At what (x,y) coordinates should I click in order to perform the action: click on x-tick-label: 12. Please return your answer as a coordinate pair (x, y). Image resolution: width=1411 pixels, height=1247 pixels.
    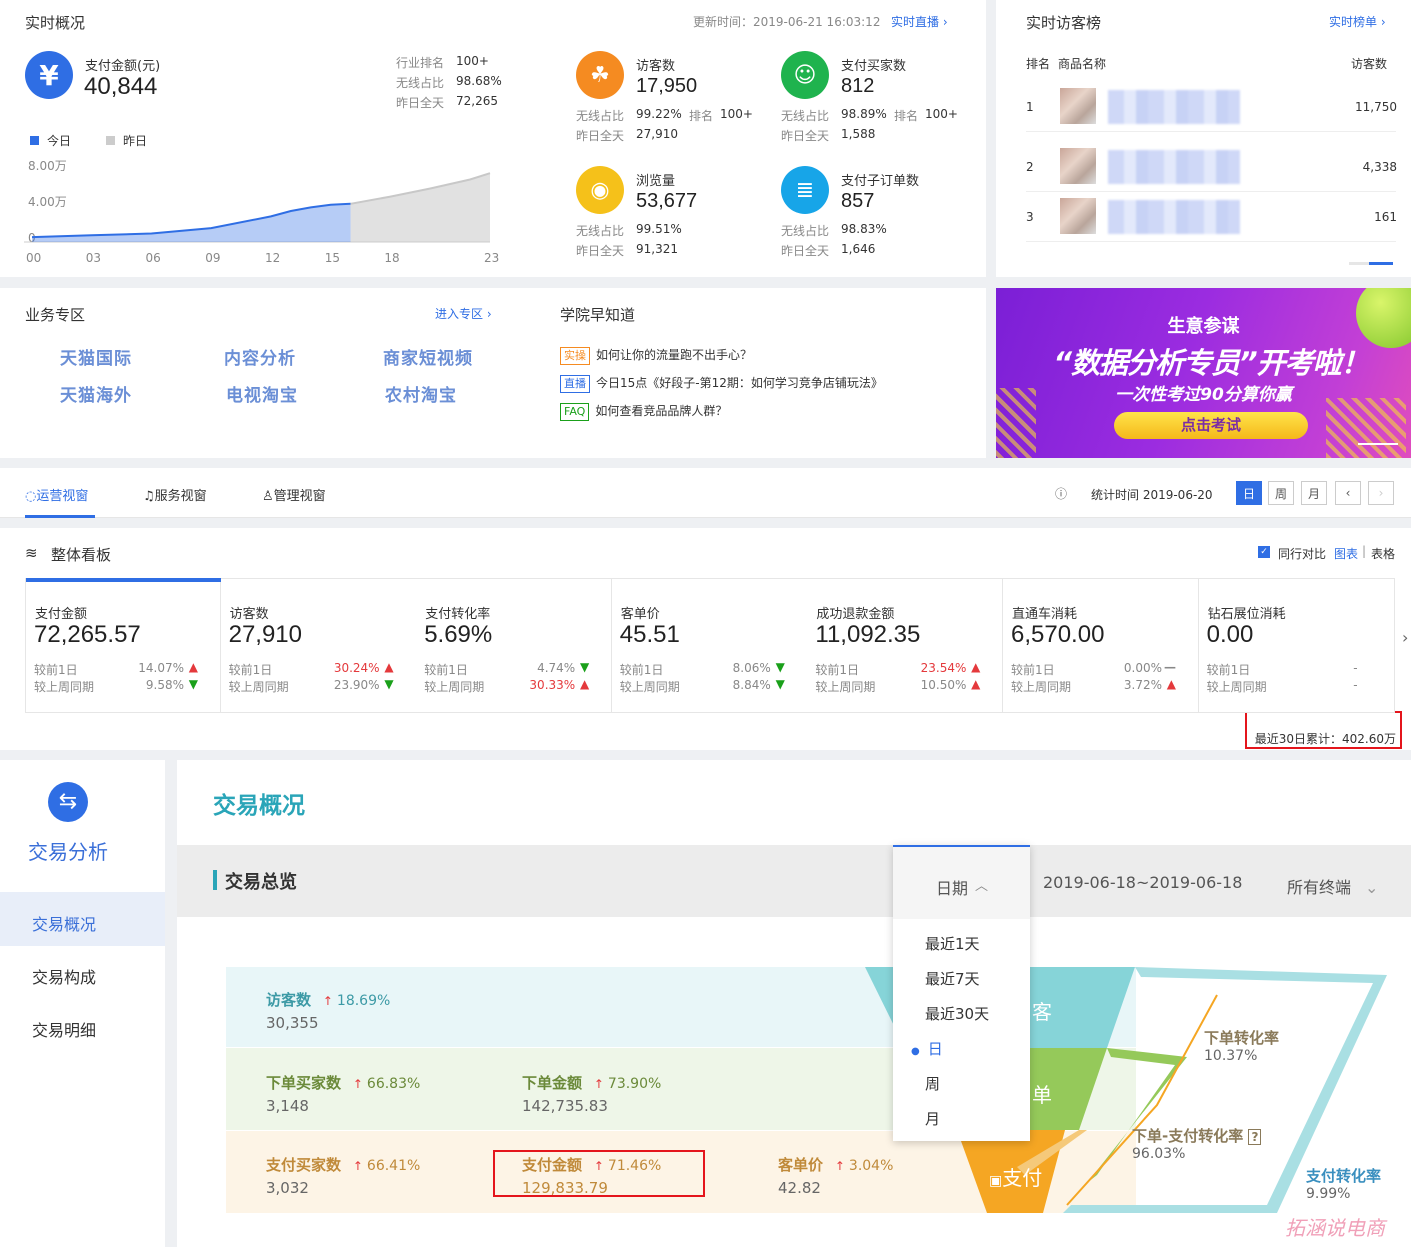
    Looking at the image, I should click on (272, 258).